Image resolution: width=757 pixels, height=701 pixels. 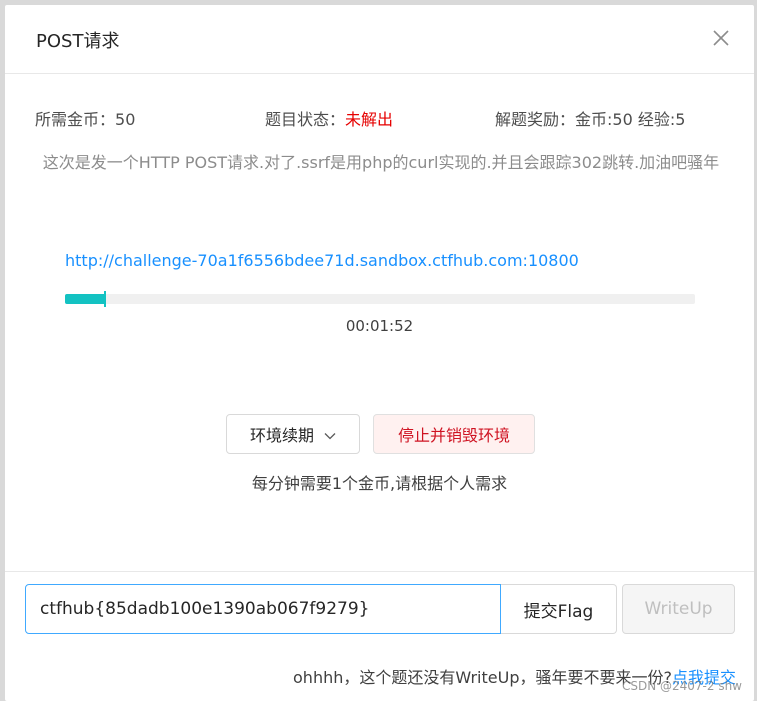 What do you see at coordinates (380, 299) in the screenshot?
I see `environment-time-progress` at bounding box center [380, 299].